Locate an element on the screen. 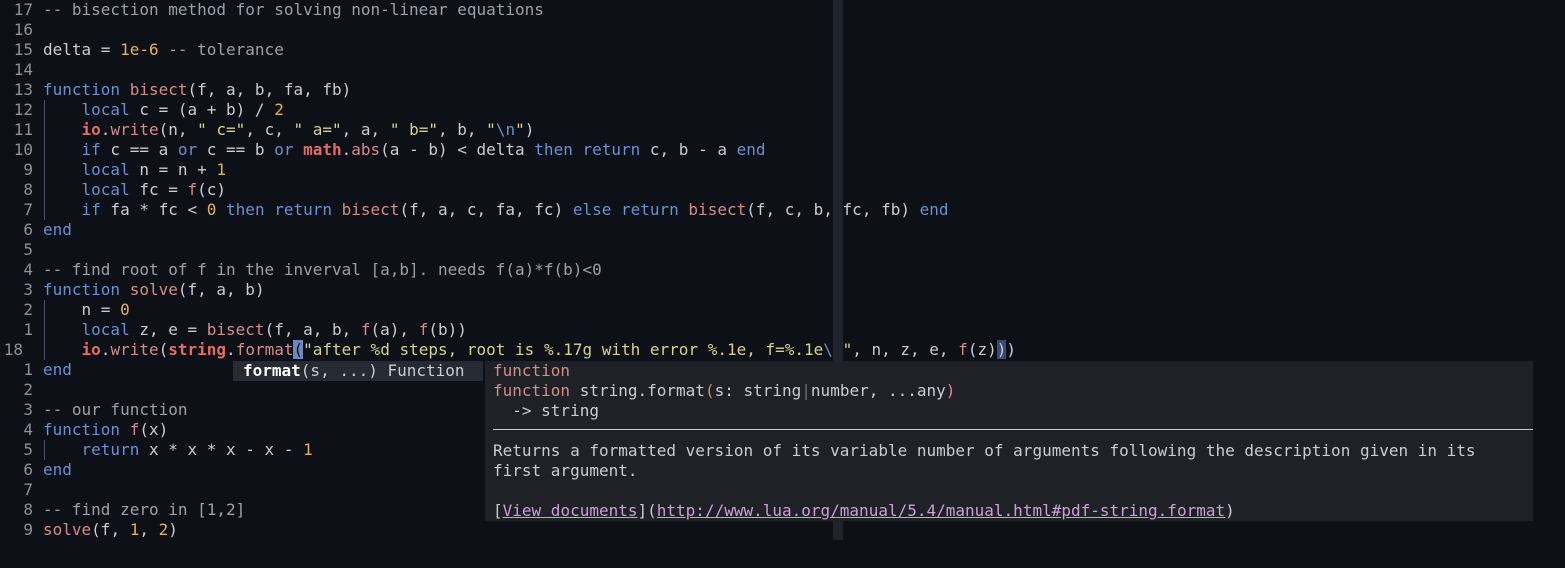 The width and height of the screenshot is (1565, 568). code-token: (f, a, b, is located at coordinates (312, 329).